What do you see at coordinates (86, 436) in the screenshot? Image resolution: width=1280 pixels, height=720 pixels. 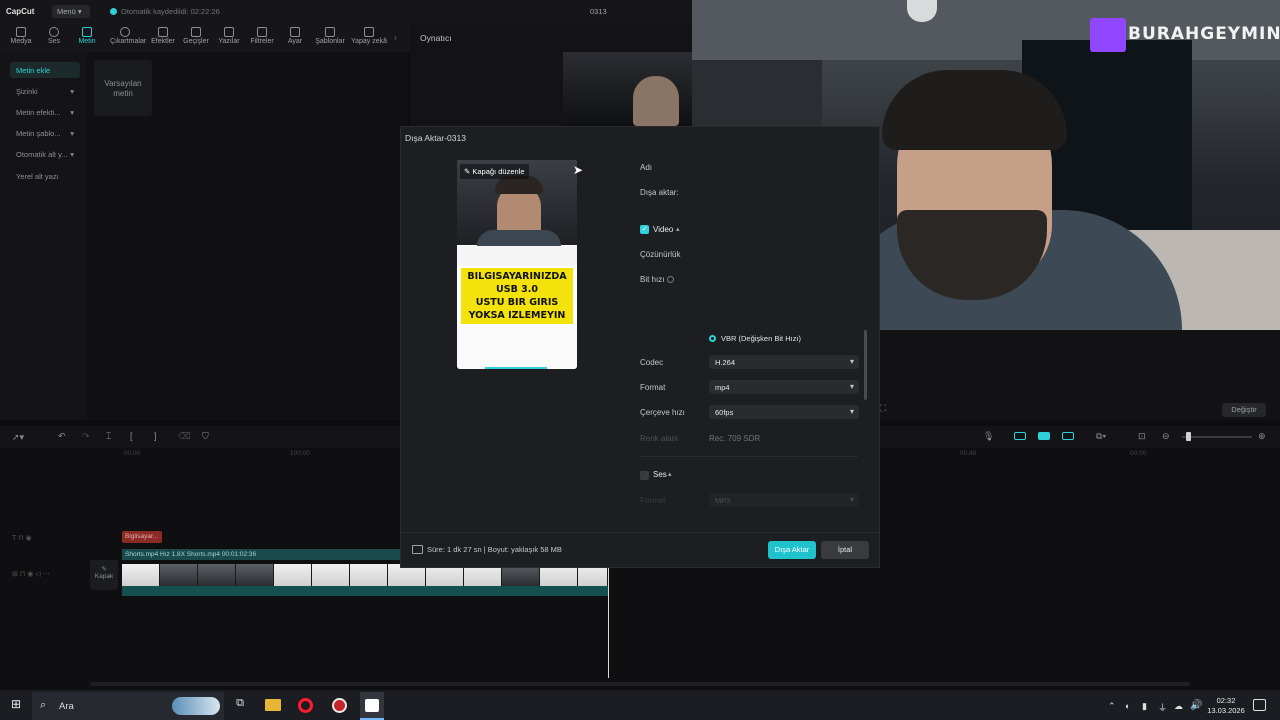 I see `redo-icon: ↷` at bounding box center [86, 436].